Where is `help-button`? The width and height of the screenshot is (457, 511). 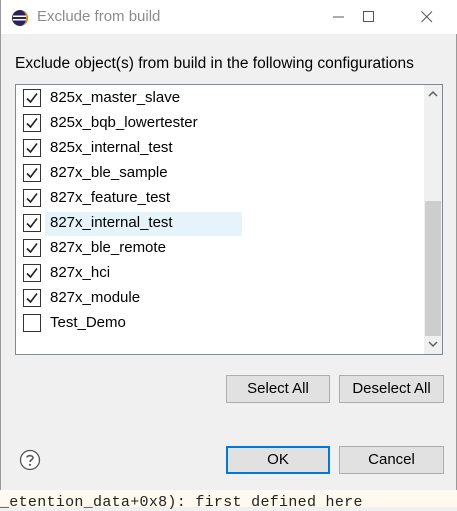
help-button is located at coordinates (30, 460).